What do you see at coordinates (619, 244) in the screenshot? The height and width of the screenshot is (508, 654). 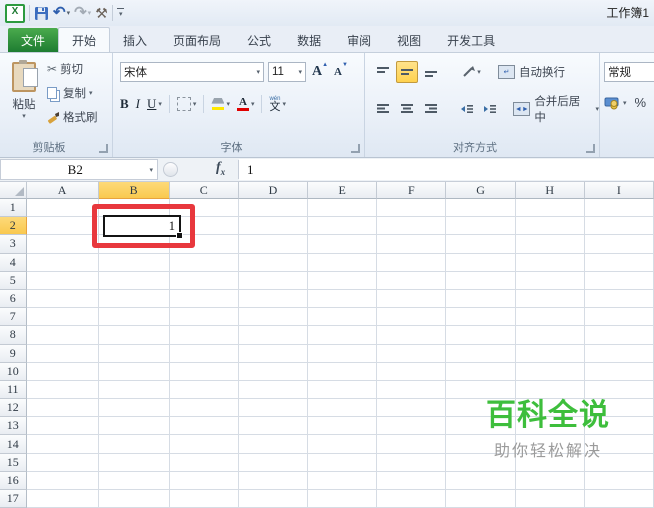 I see `cell-I3` at bounding box center [619, 244].